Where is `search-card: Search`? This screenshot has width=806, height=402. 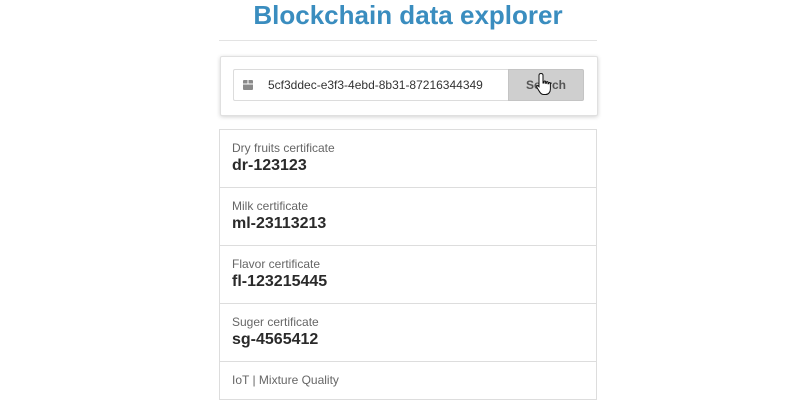 search-card: Search is located at coordinates (409, 86).